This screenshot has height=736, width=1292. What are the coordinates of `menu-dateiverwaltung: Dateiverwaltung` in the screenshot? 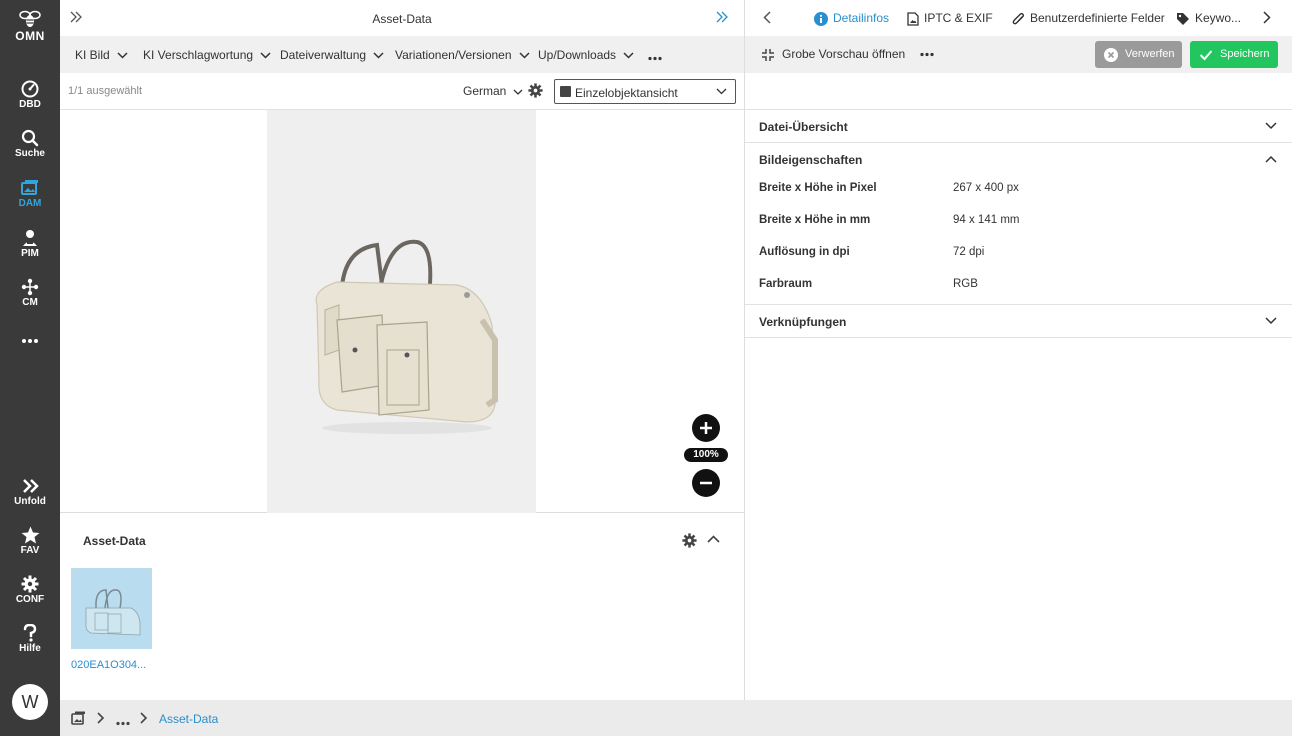 It's located at (332, 55).